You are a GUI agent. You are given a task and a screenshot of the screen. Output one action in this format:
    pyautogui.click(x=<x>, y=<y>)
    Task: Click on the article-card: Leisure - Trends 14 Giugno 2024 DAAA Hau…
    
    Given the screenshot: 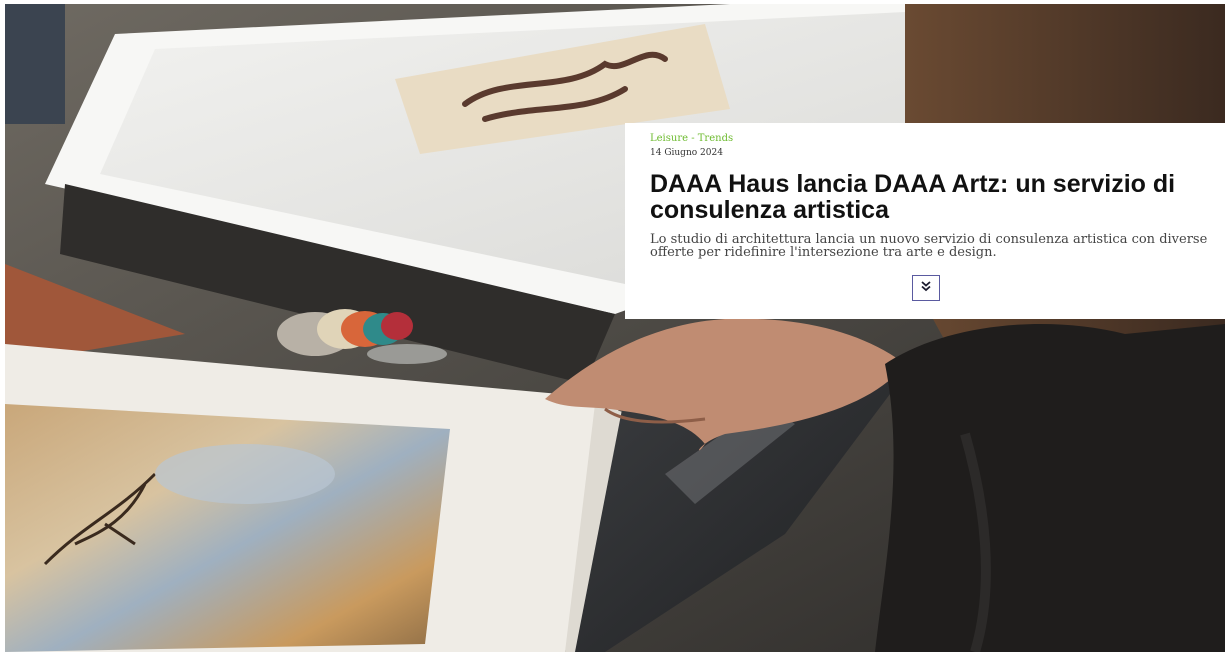 What is the action you would take?
    pyautogui.click(x=925, y=221)
    